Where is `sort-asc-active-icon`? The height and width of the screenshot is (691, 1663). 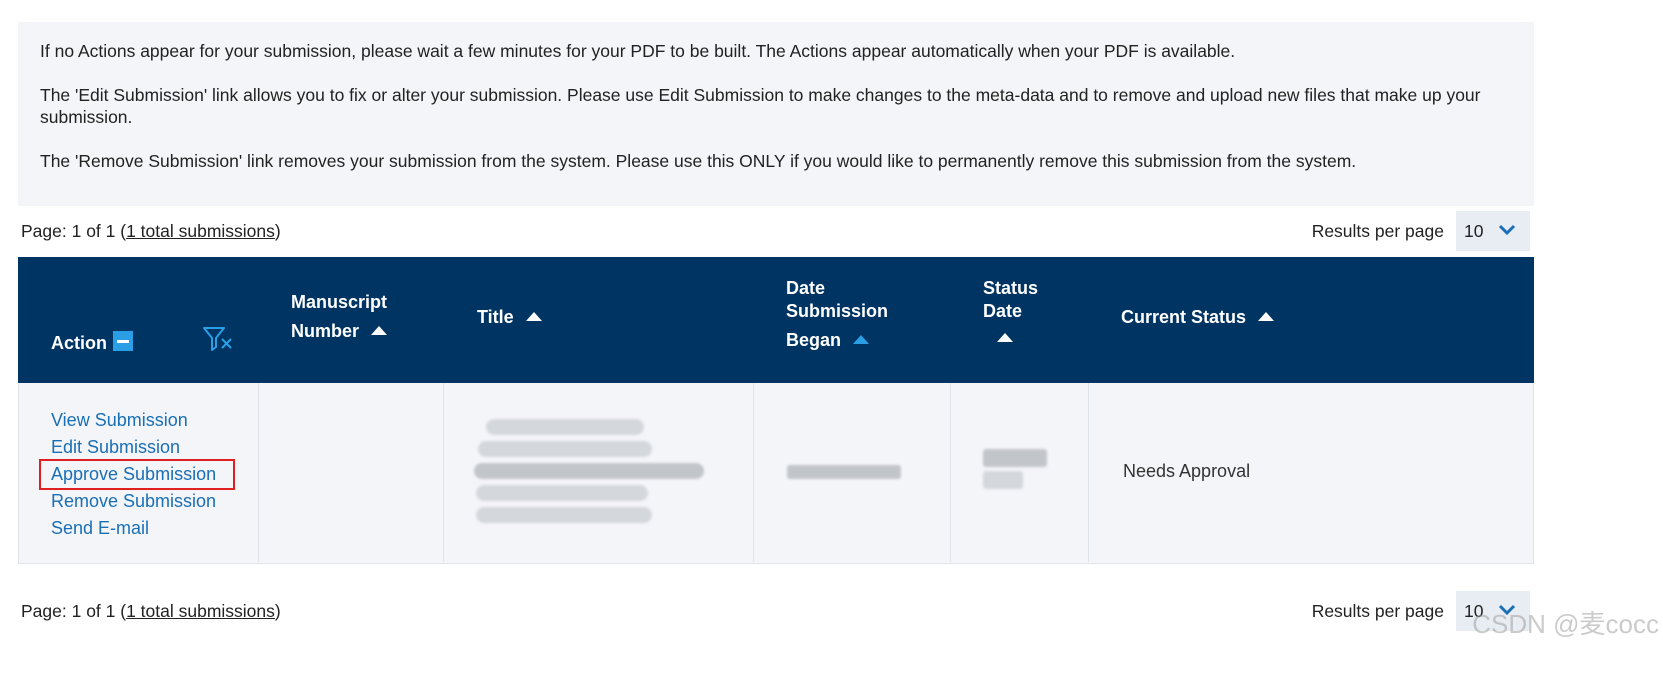
sort-asc-active-icon is located at coordinates (861, 339).